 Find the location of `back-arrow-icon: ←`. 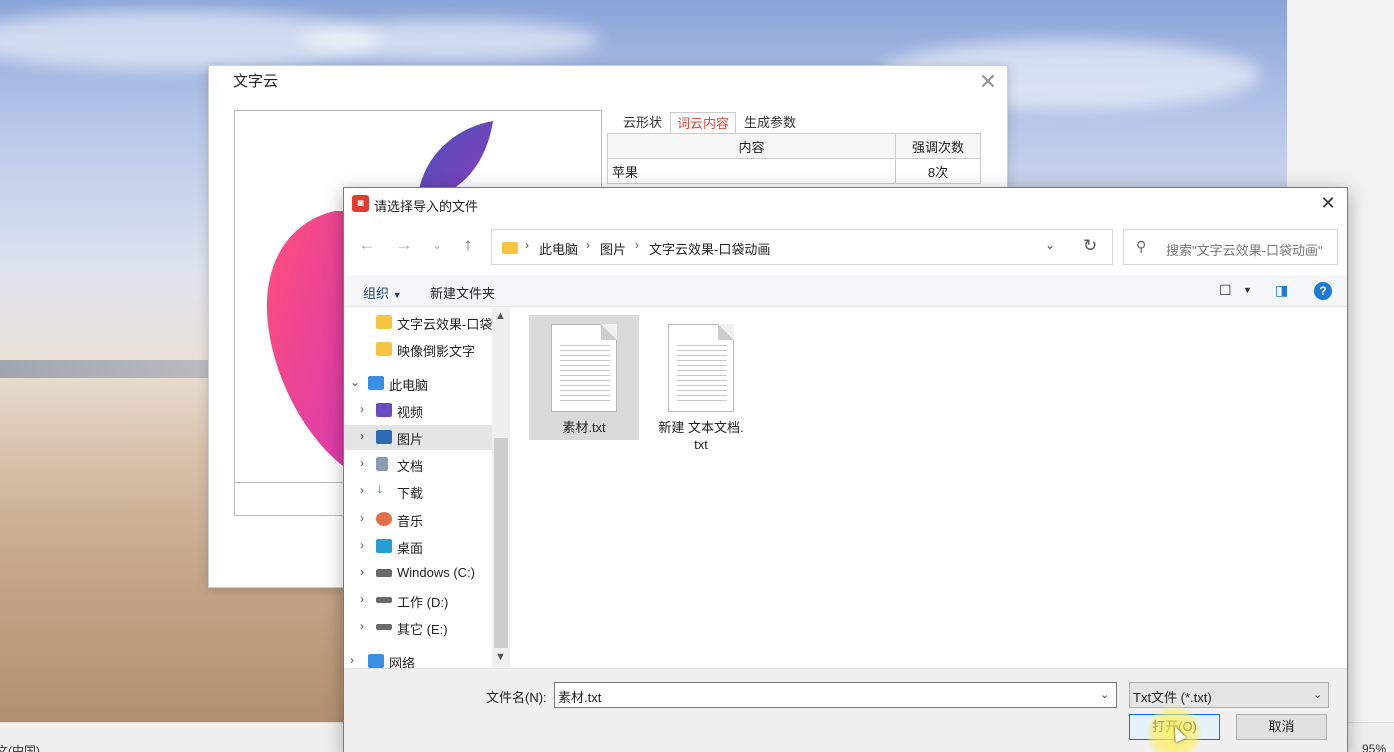

back-arrow-icon: ← is located at coordinates (367, 245).